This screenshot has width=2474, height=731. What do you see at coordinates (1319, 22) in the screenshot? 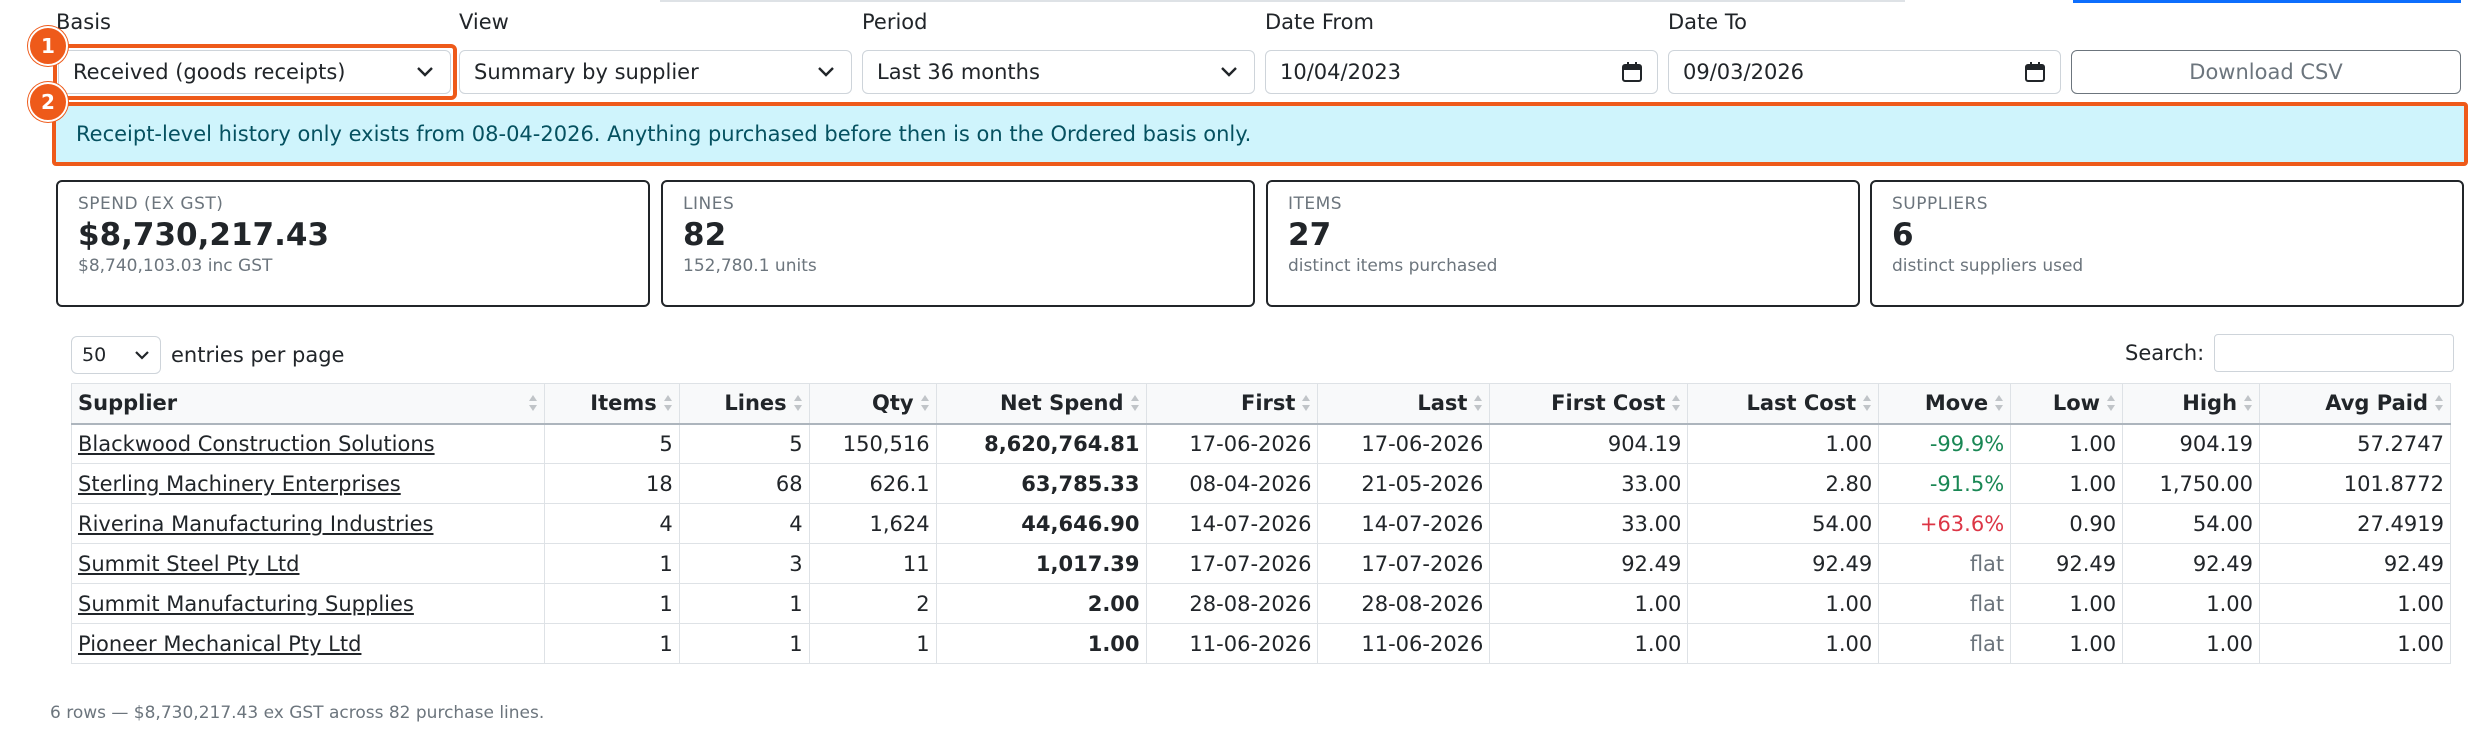
I see `date-from-label: Date From` at bounding box center [1319, 22].